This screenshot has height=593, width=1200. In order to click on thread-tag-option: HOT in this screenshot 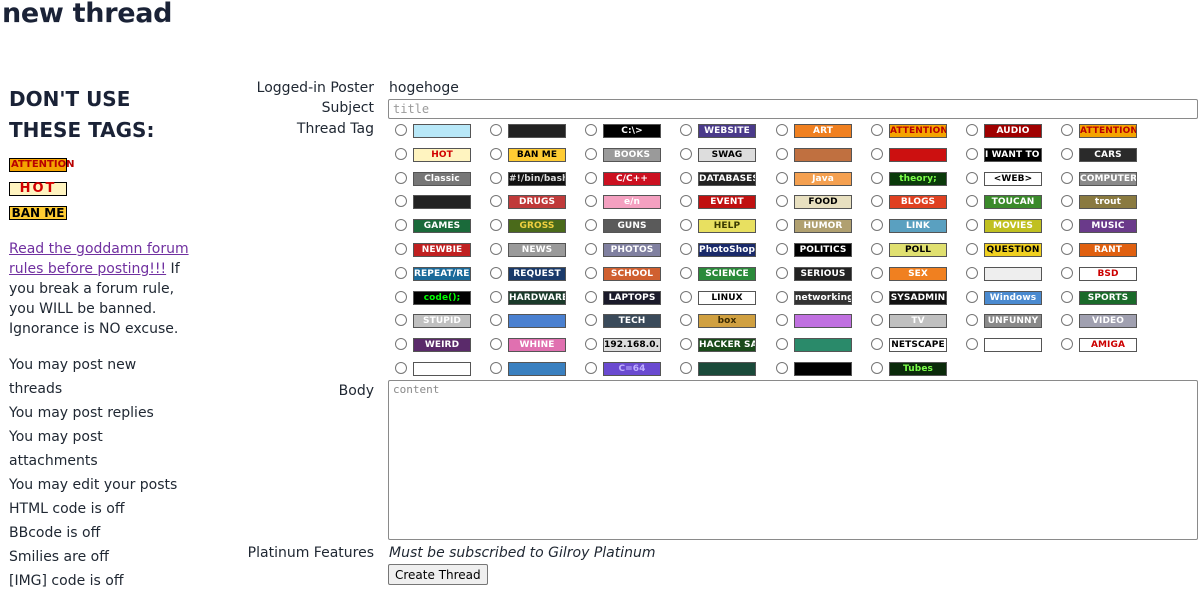, I will do `click(442, 155)`.